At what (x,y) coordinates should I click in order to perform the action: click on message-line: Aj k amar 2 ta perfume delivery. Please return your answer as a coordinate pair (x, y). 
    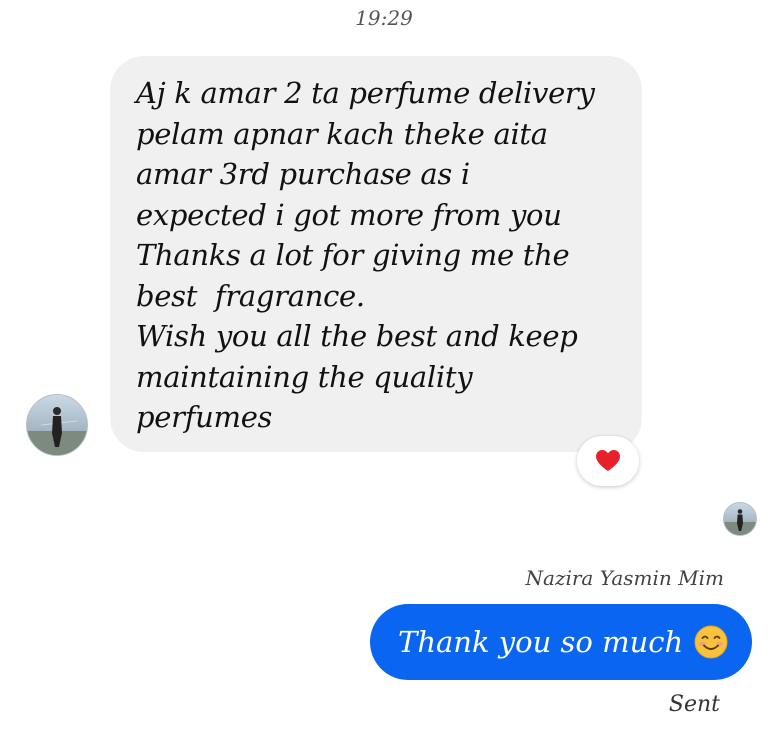
    Looking at the image, I should click on (365, 93).